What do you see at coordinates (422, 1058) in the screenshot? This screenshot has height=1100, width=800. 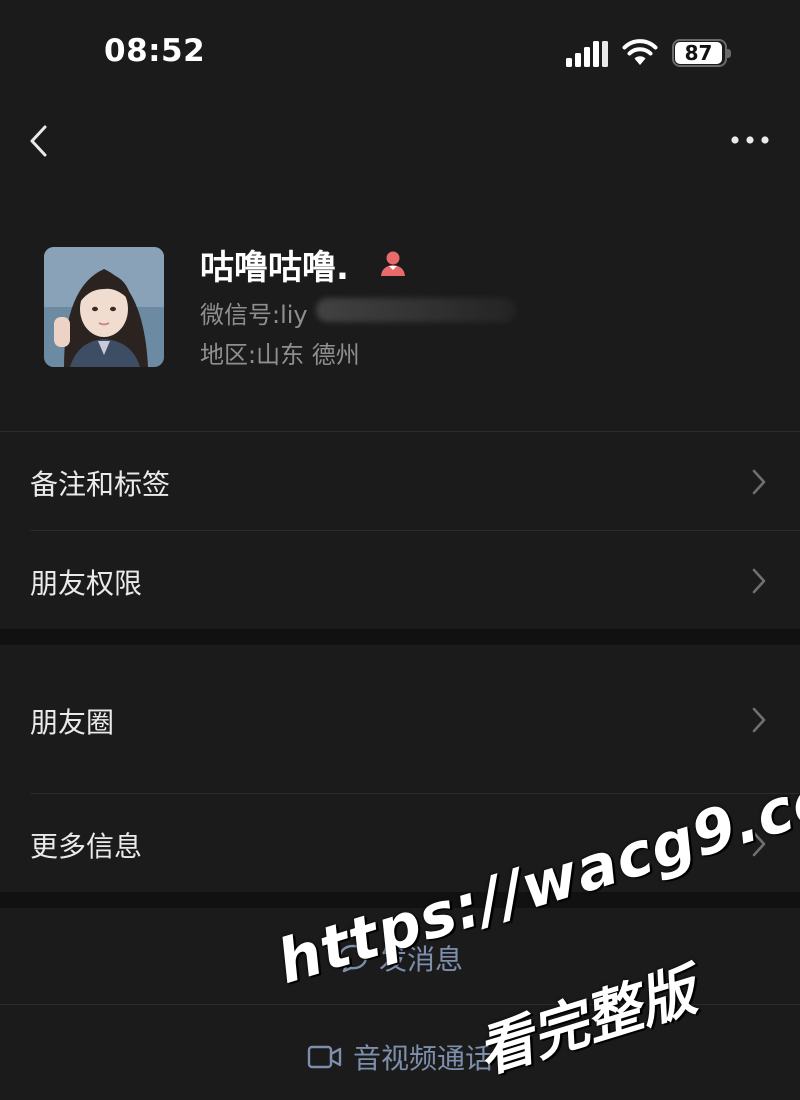 I see `video-call-label: 音视频通话` at bounding box center [422, 1058].